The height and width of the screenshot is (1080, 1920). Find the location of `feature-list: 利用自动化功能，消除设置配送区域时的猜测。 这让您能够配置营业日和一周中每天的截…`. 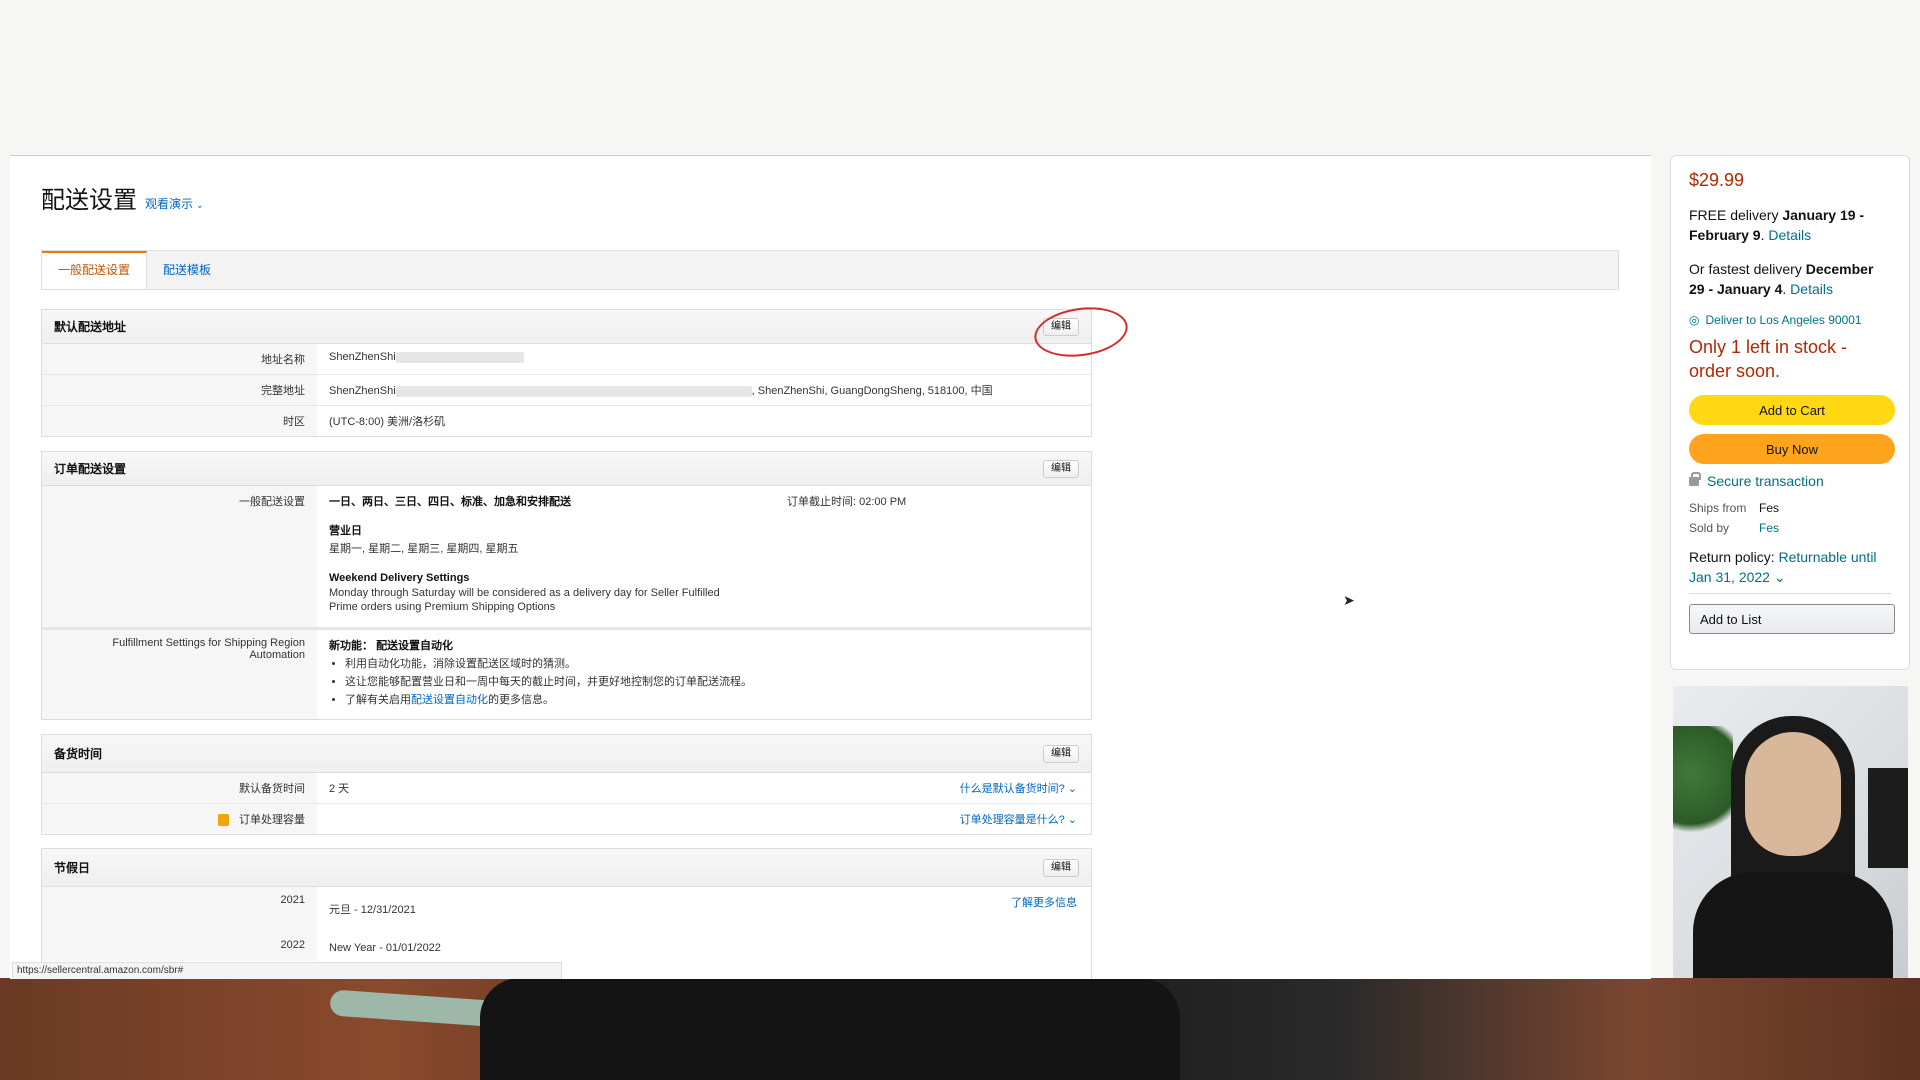

feature-list: 利用自动化功能，消除设置配送区域时的猜测。 这让您能够配置营业日和一周中每天的截… is located at coordinates (704, 681).